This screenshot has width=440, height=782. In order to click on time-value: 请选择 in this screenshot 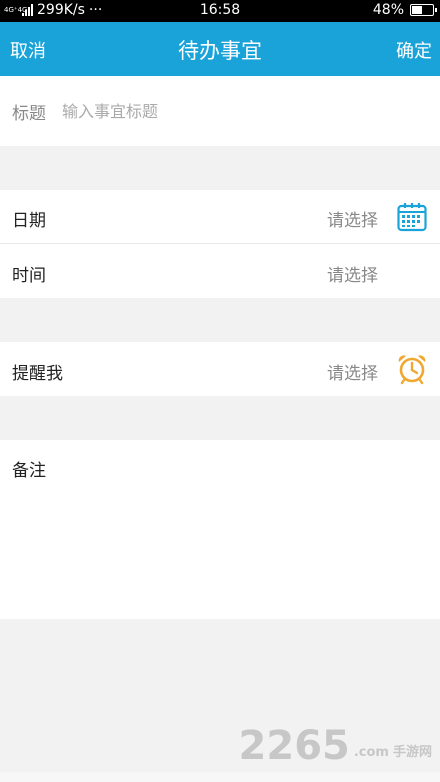, I will do `click(352, 273)`.